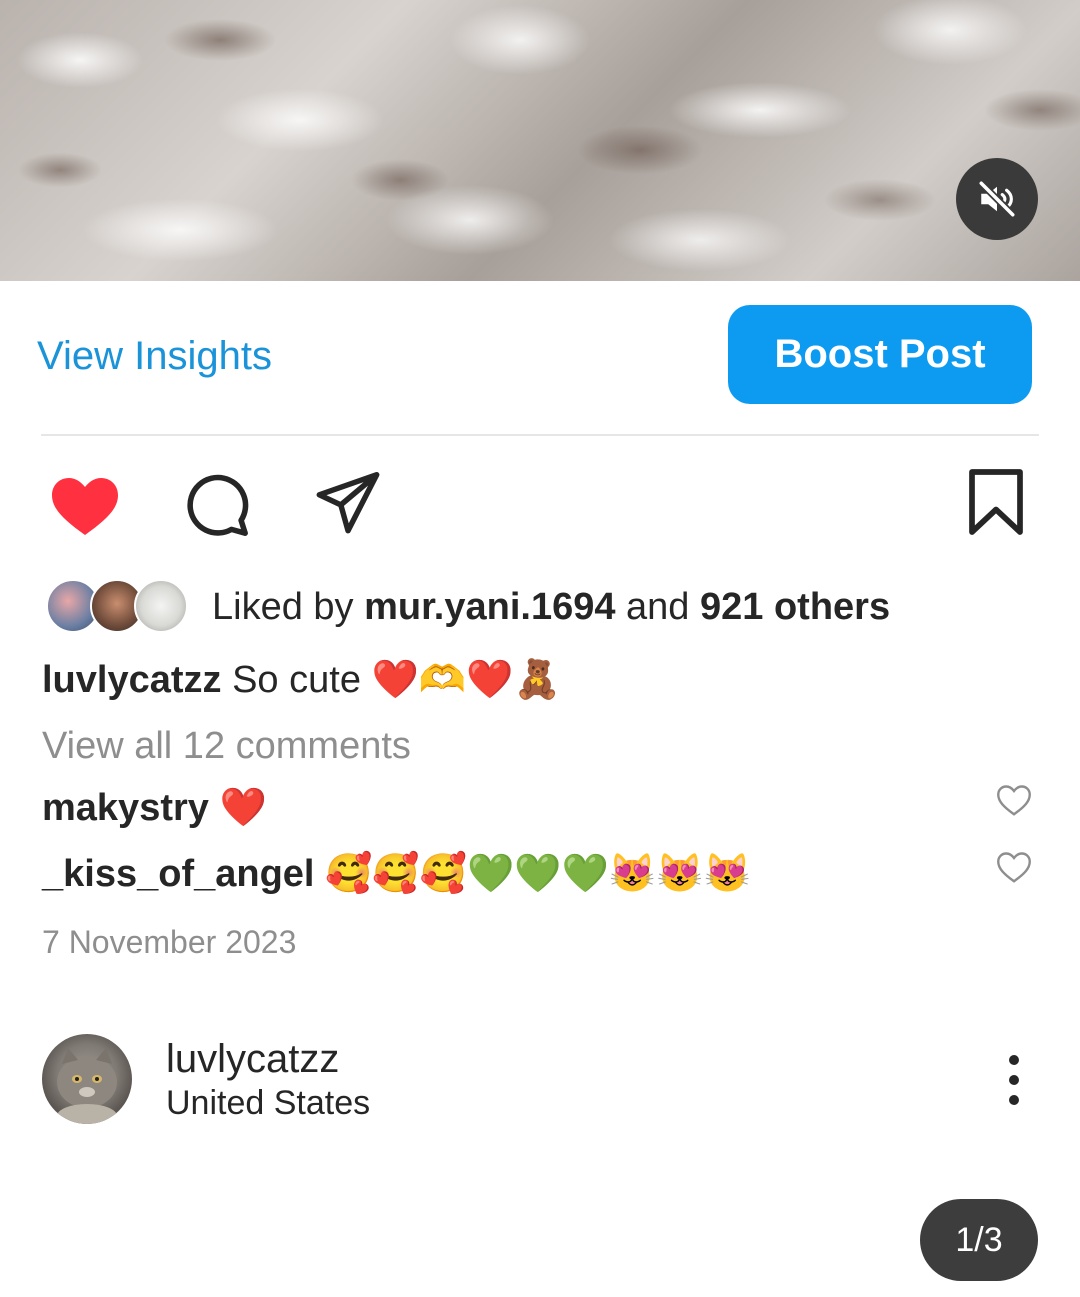 The height and width of the screenshot is (1297, 1080). I want to click on comment-item: makystry ❤️, so click(154, 808).